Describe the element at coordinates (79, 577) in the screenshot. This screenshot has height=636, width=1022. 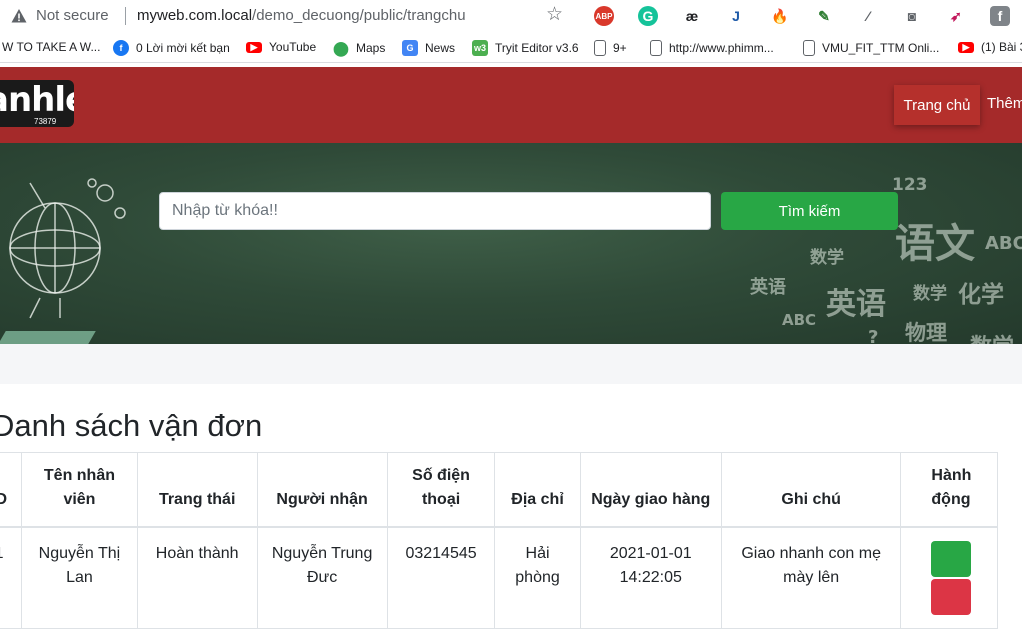
I see `cell-employee: Nguyễn Thị Lan` at that location.